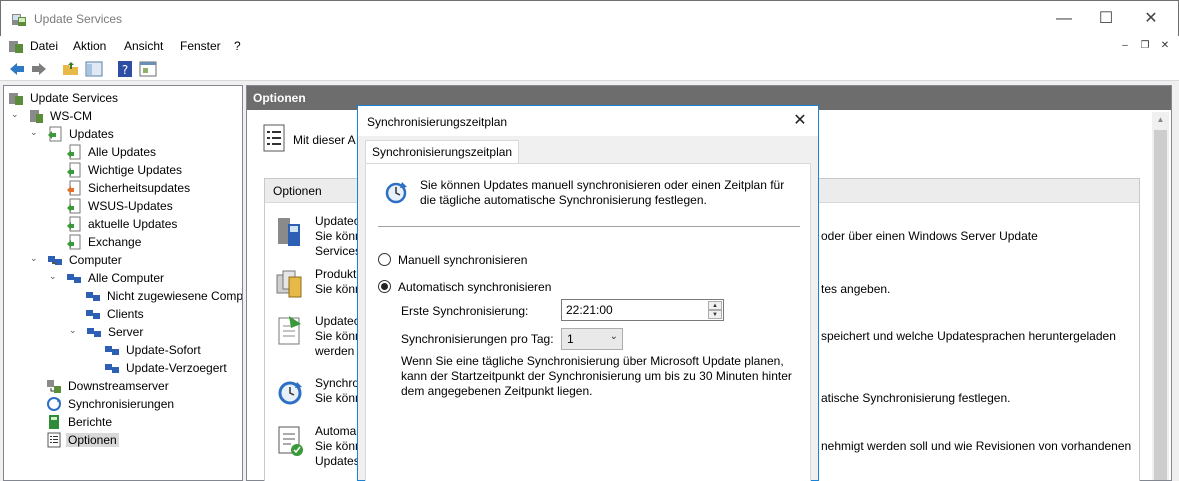 This screenshot has height=481, width=1179. I want to click on dialog-close-button: ✕, so click(800, 121).